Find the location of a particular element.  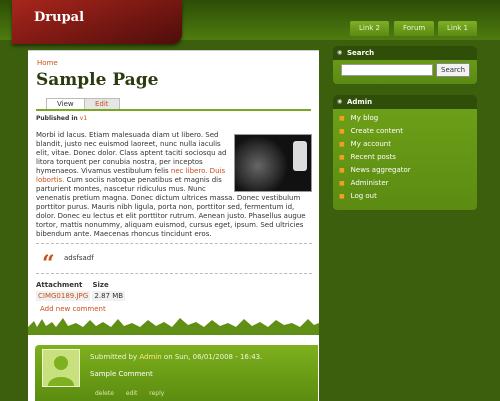

admin-item-log-out: Log out is located at coordinates (358, 196).